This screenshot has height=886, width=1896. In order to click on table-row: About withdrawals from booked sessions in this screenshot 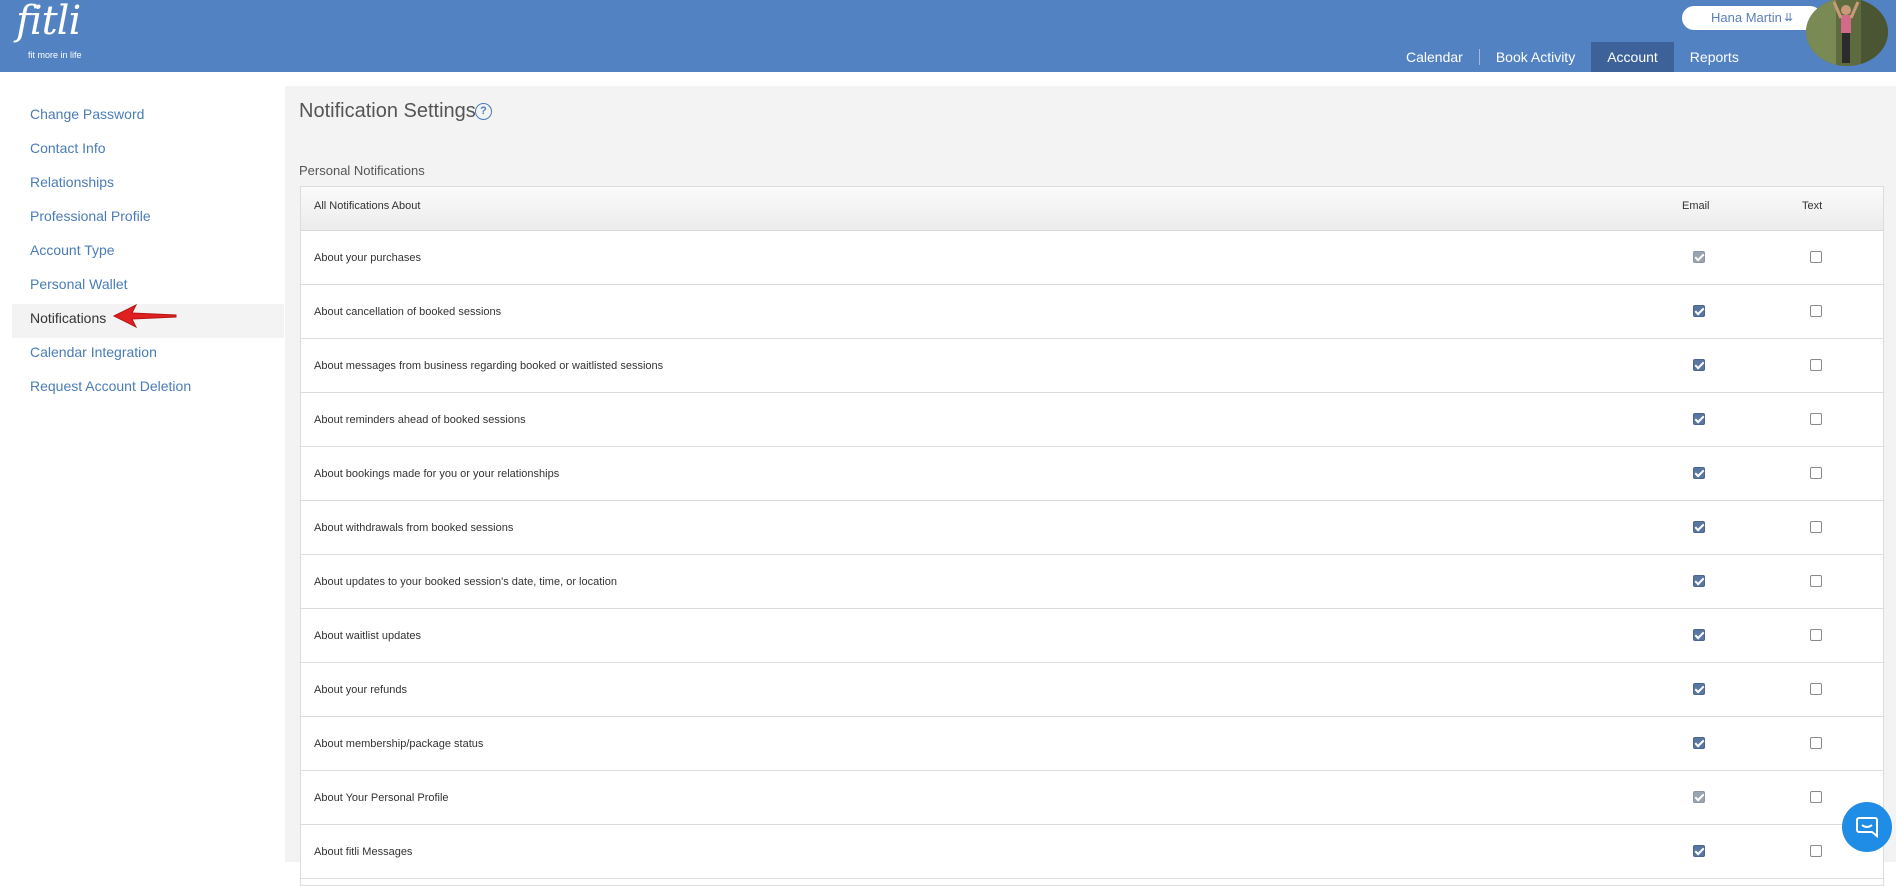, I will do `click(1092, 528)`.